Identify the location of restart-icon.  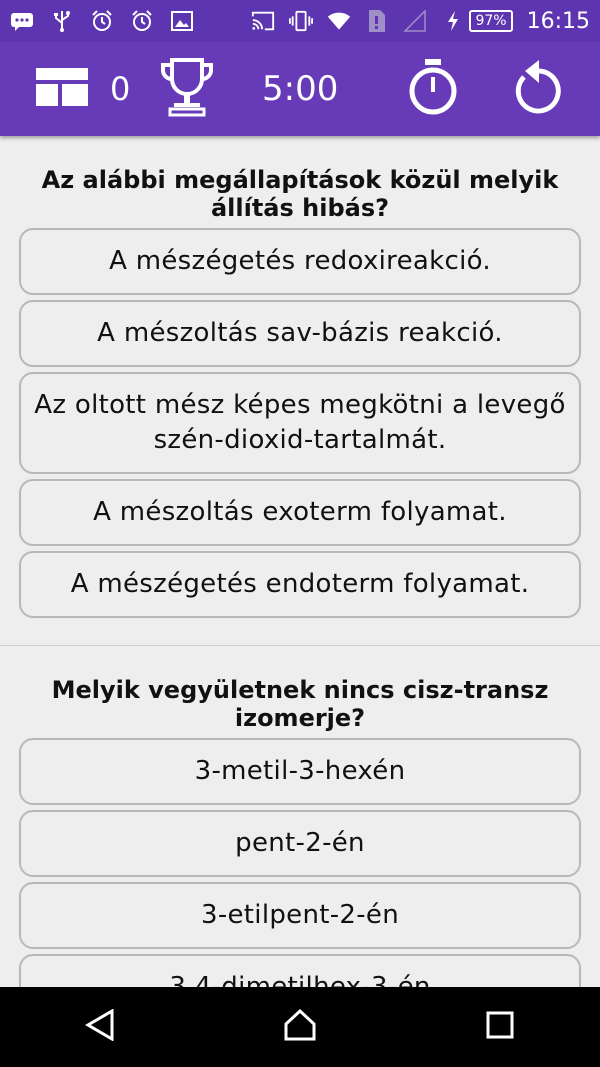
(539, 89).